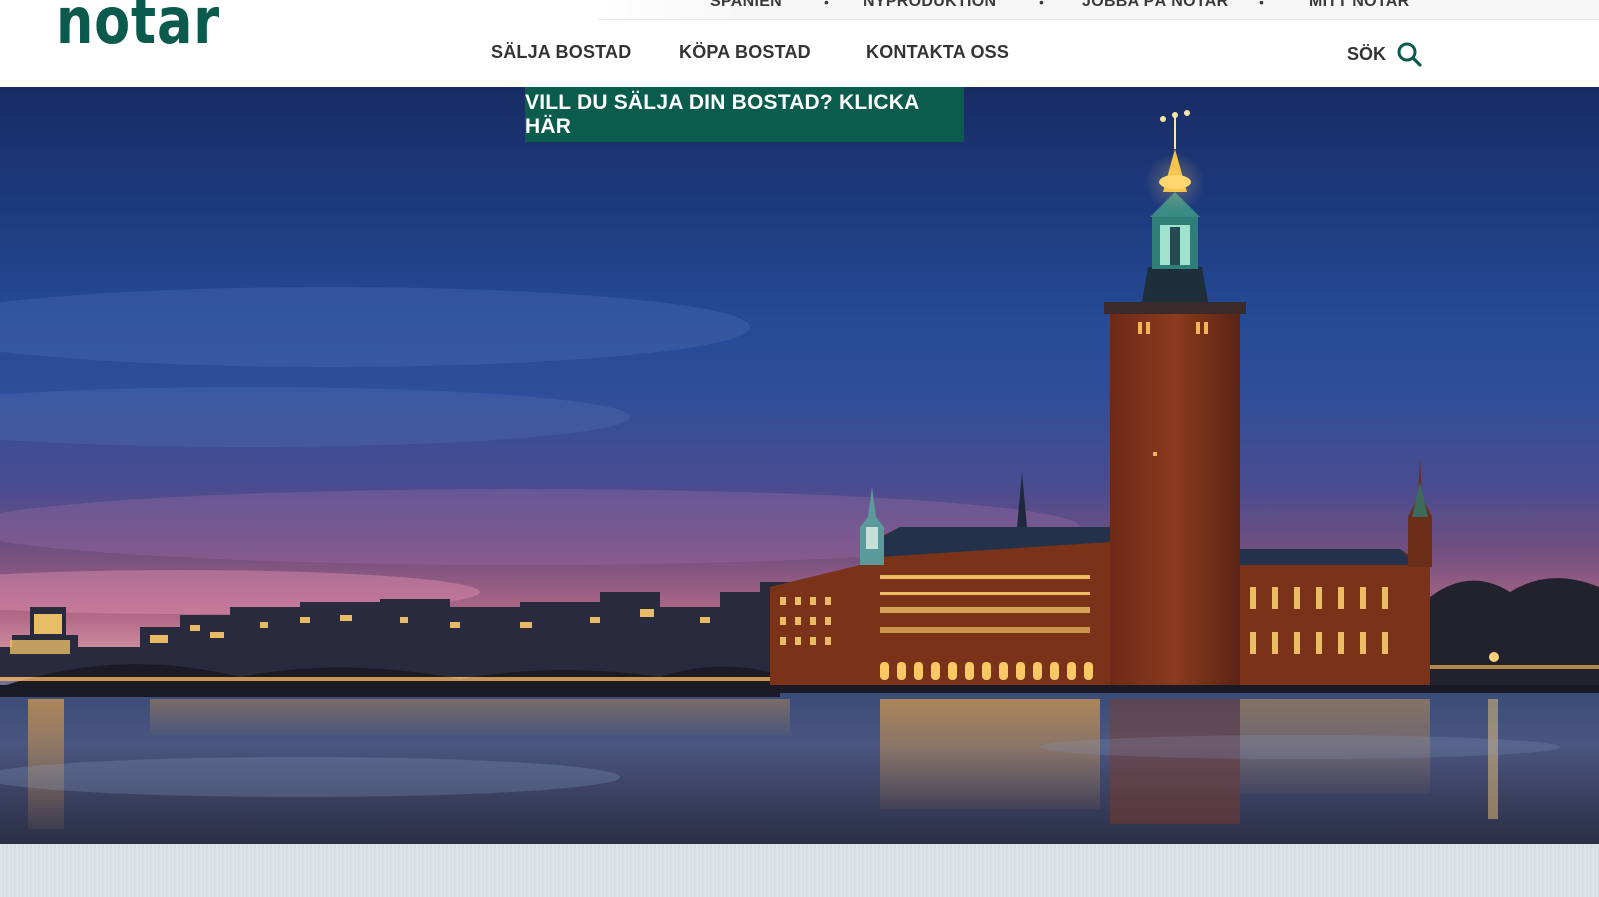 Image resolution: width=1599 pixels, height=897 pixels. Describe the element at coordinates (1367, 53) in the screenshot. I see `search-label: SÖK` at that location.